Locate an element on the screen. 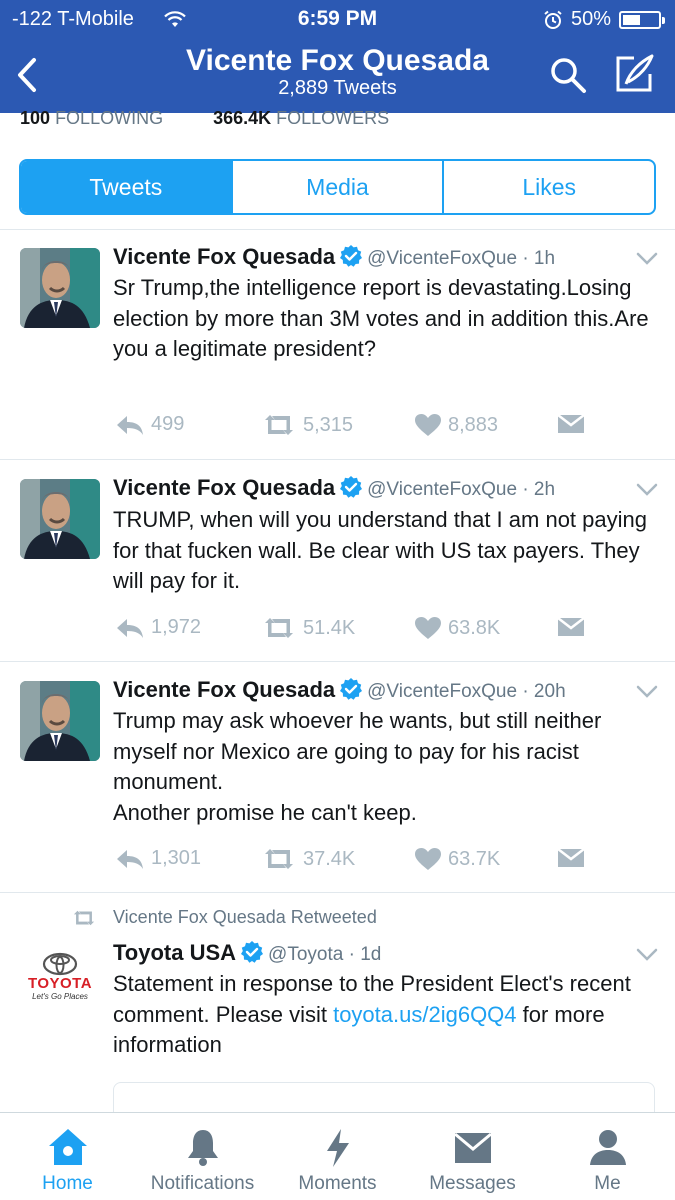  tab-media: Media is located at coordinates (339, 187).